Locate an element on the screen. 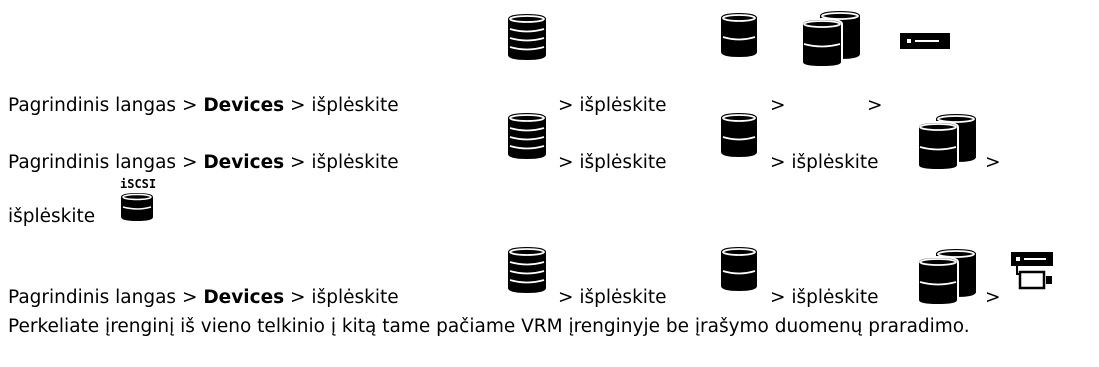 The image size is (1099, 367). path-line-2-continuation: išplėskite is located at coordinates (52, 216).